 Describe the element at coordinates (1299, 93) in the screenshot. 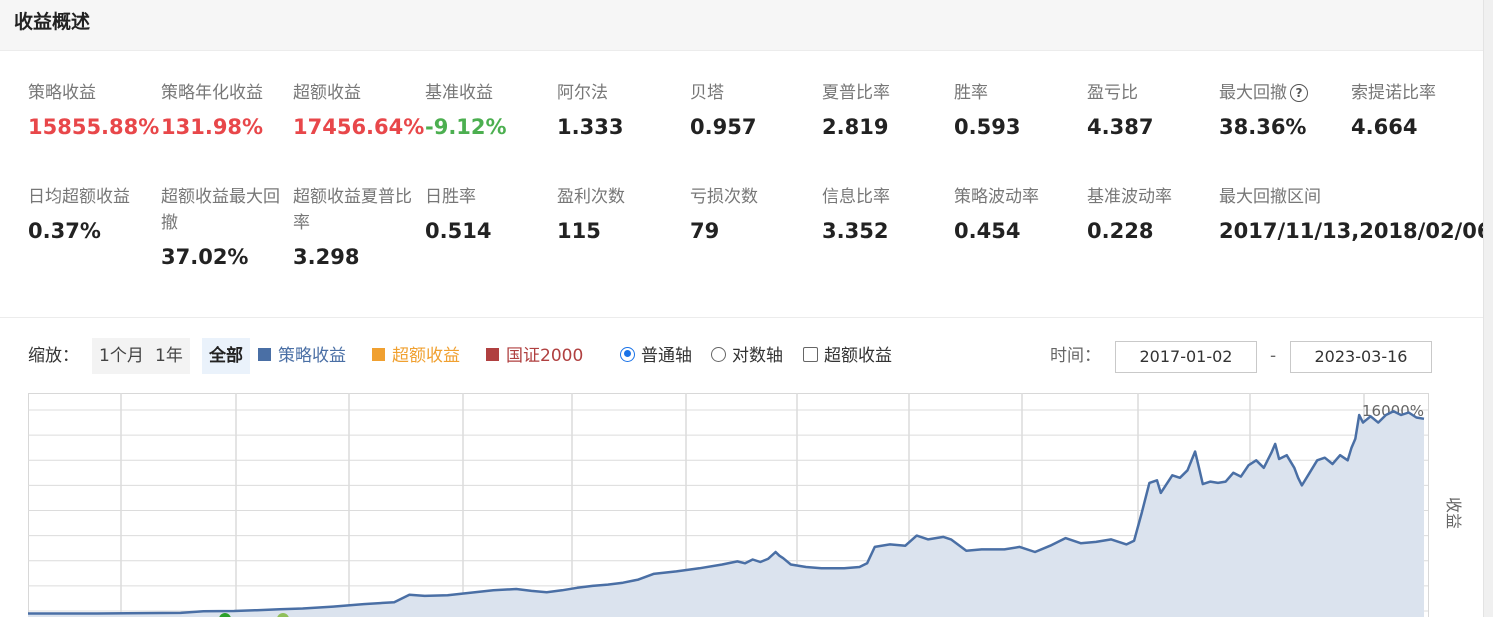

I see `question-circle-icon: ?` at that location.